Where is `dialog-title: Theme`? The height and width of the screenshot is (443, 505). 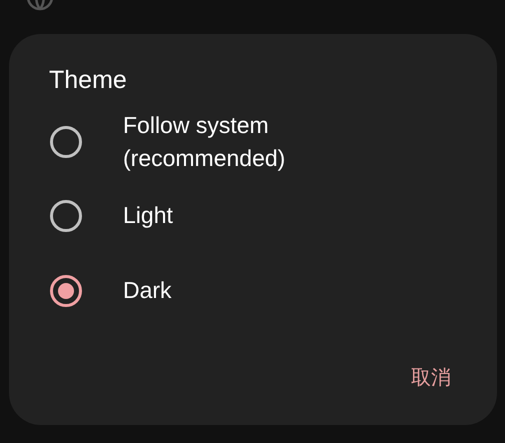
dialog-title: Theme is located at coordinates (88, 80).